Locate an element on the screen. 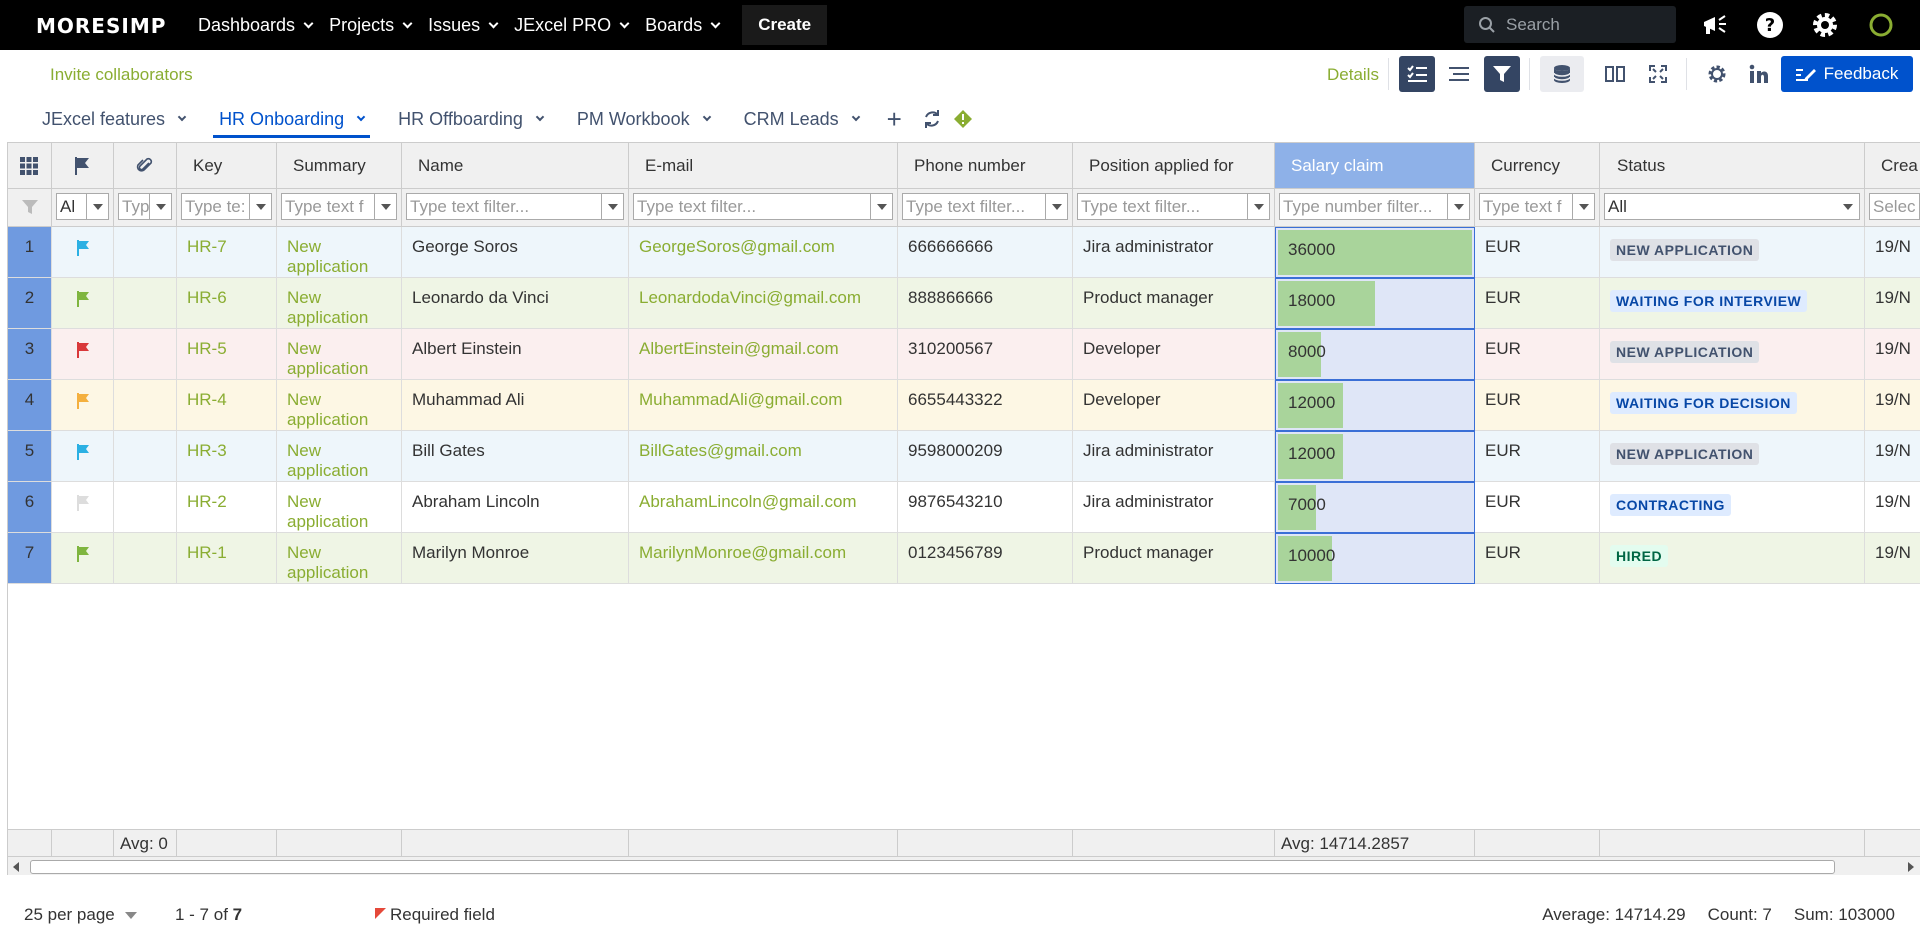 The image size is (1920, 937). tab-hr-offboarding: HR Offboarding is located at coordinates (470, 119).